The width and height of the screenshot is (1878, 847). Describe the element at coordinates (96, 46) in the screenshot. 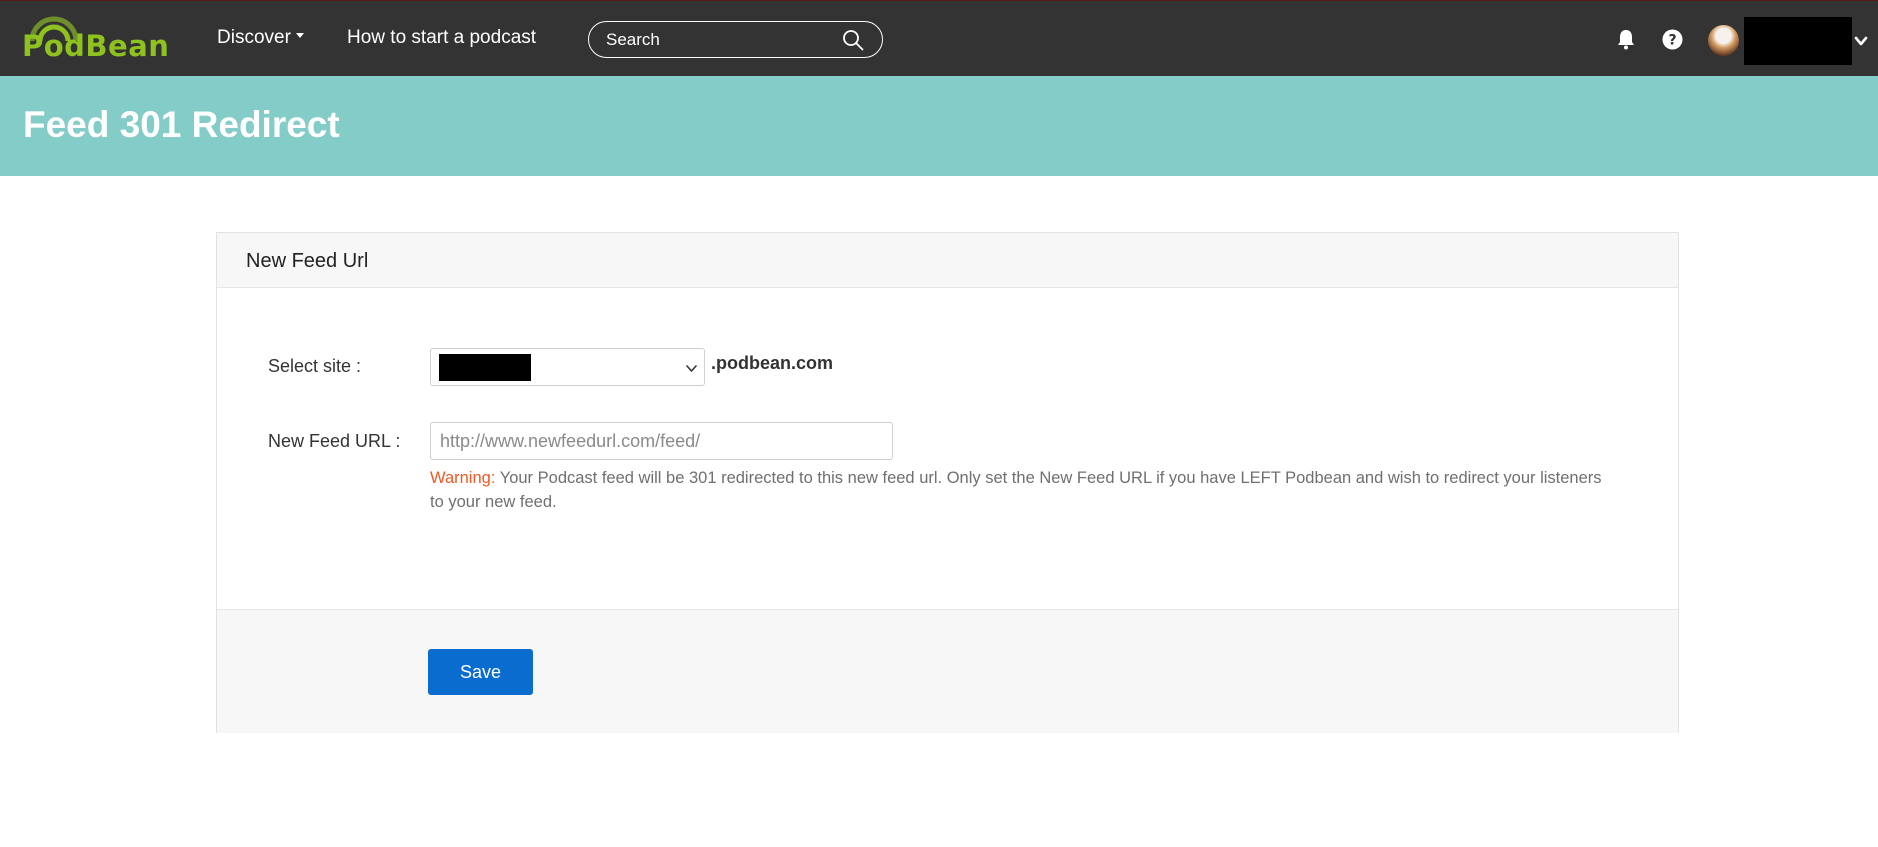

I see `logo-text: PodBean` at that location.